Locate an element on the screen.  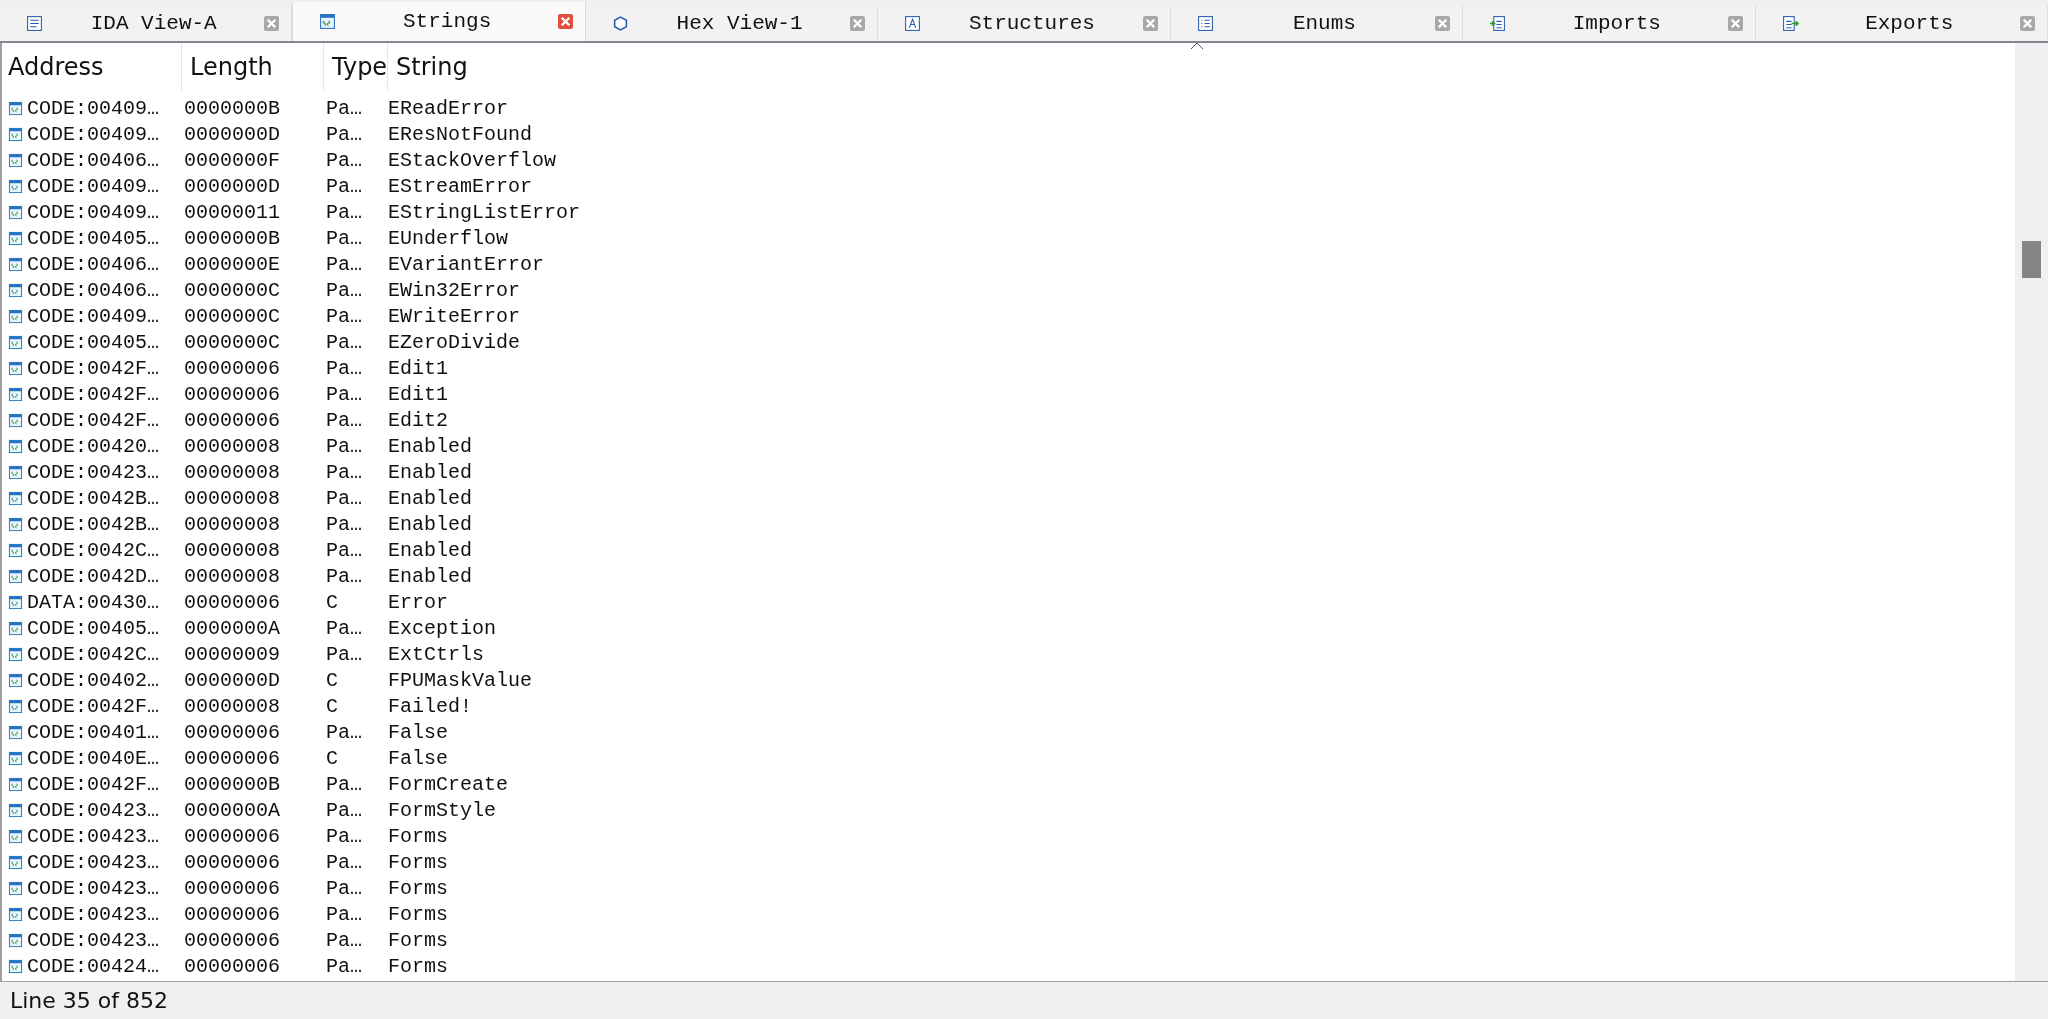
column-header: Address is located at coordinates (92, 67).